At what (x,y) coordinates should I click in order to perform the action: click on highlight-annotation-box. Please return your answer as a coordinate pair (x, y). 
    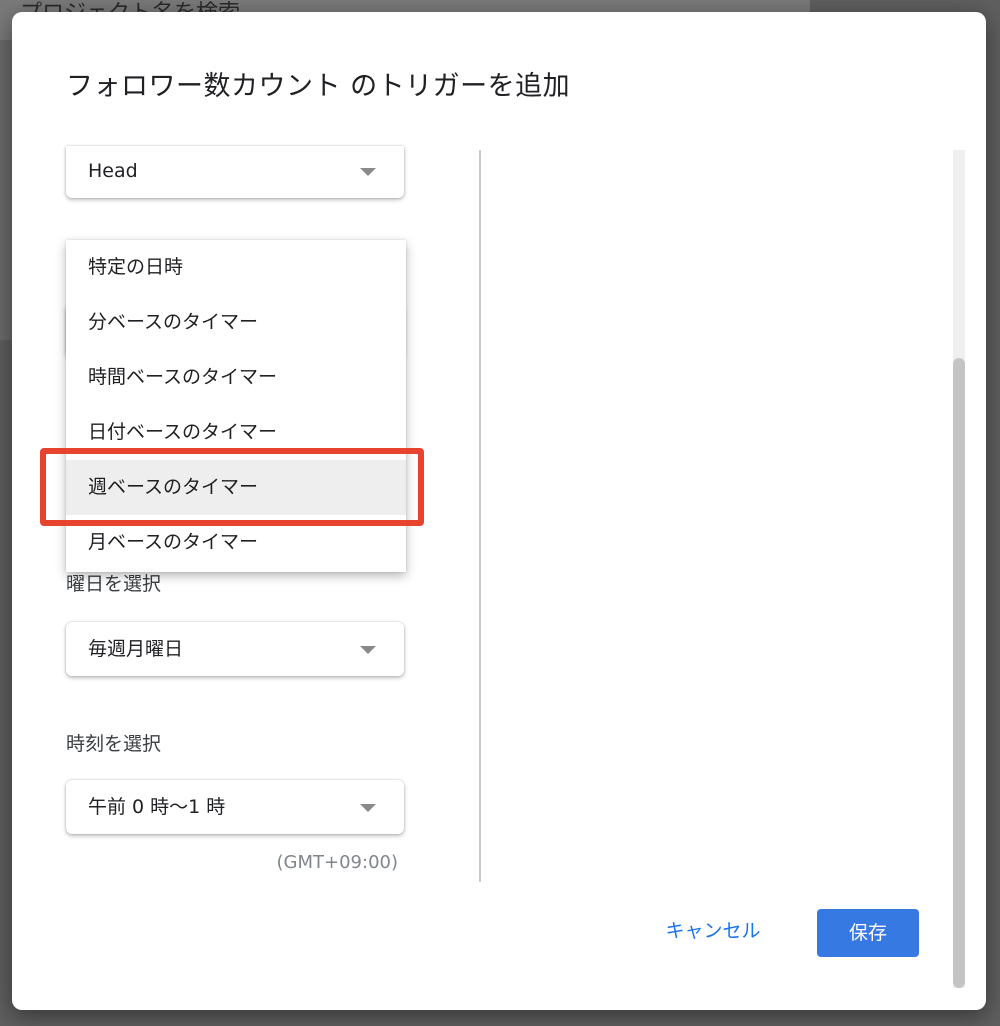
    Looking at the image, I should click on (232, 487).